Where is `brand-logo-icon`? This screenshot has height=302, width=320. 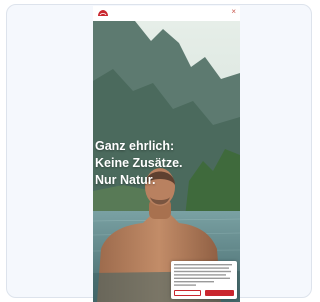 brand-logo-icon is located at coordinates (103, 13).